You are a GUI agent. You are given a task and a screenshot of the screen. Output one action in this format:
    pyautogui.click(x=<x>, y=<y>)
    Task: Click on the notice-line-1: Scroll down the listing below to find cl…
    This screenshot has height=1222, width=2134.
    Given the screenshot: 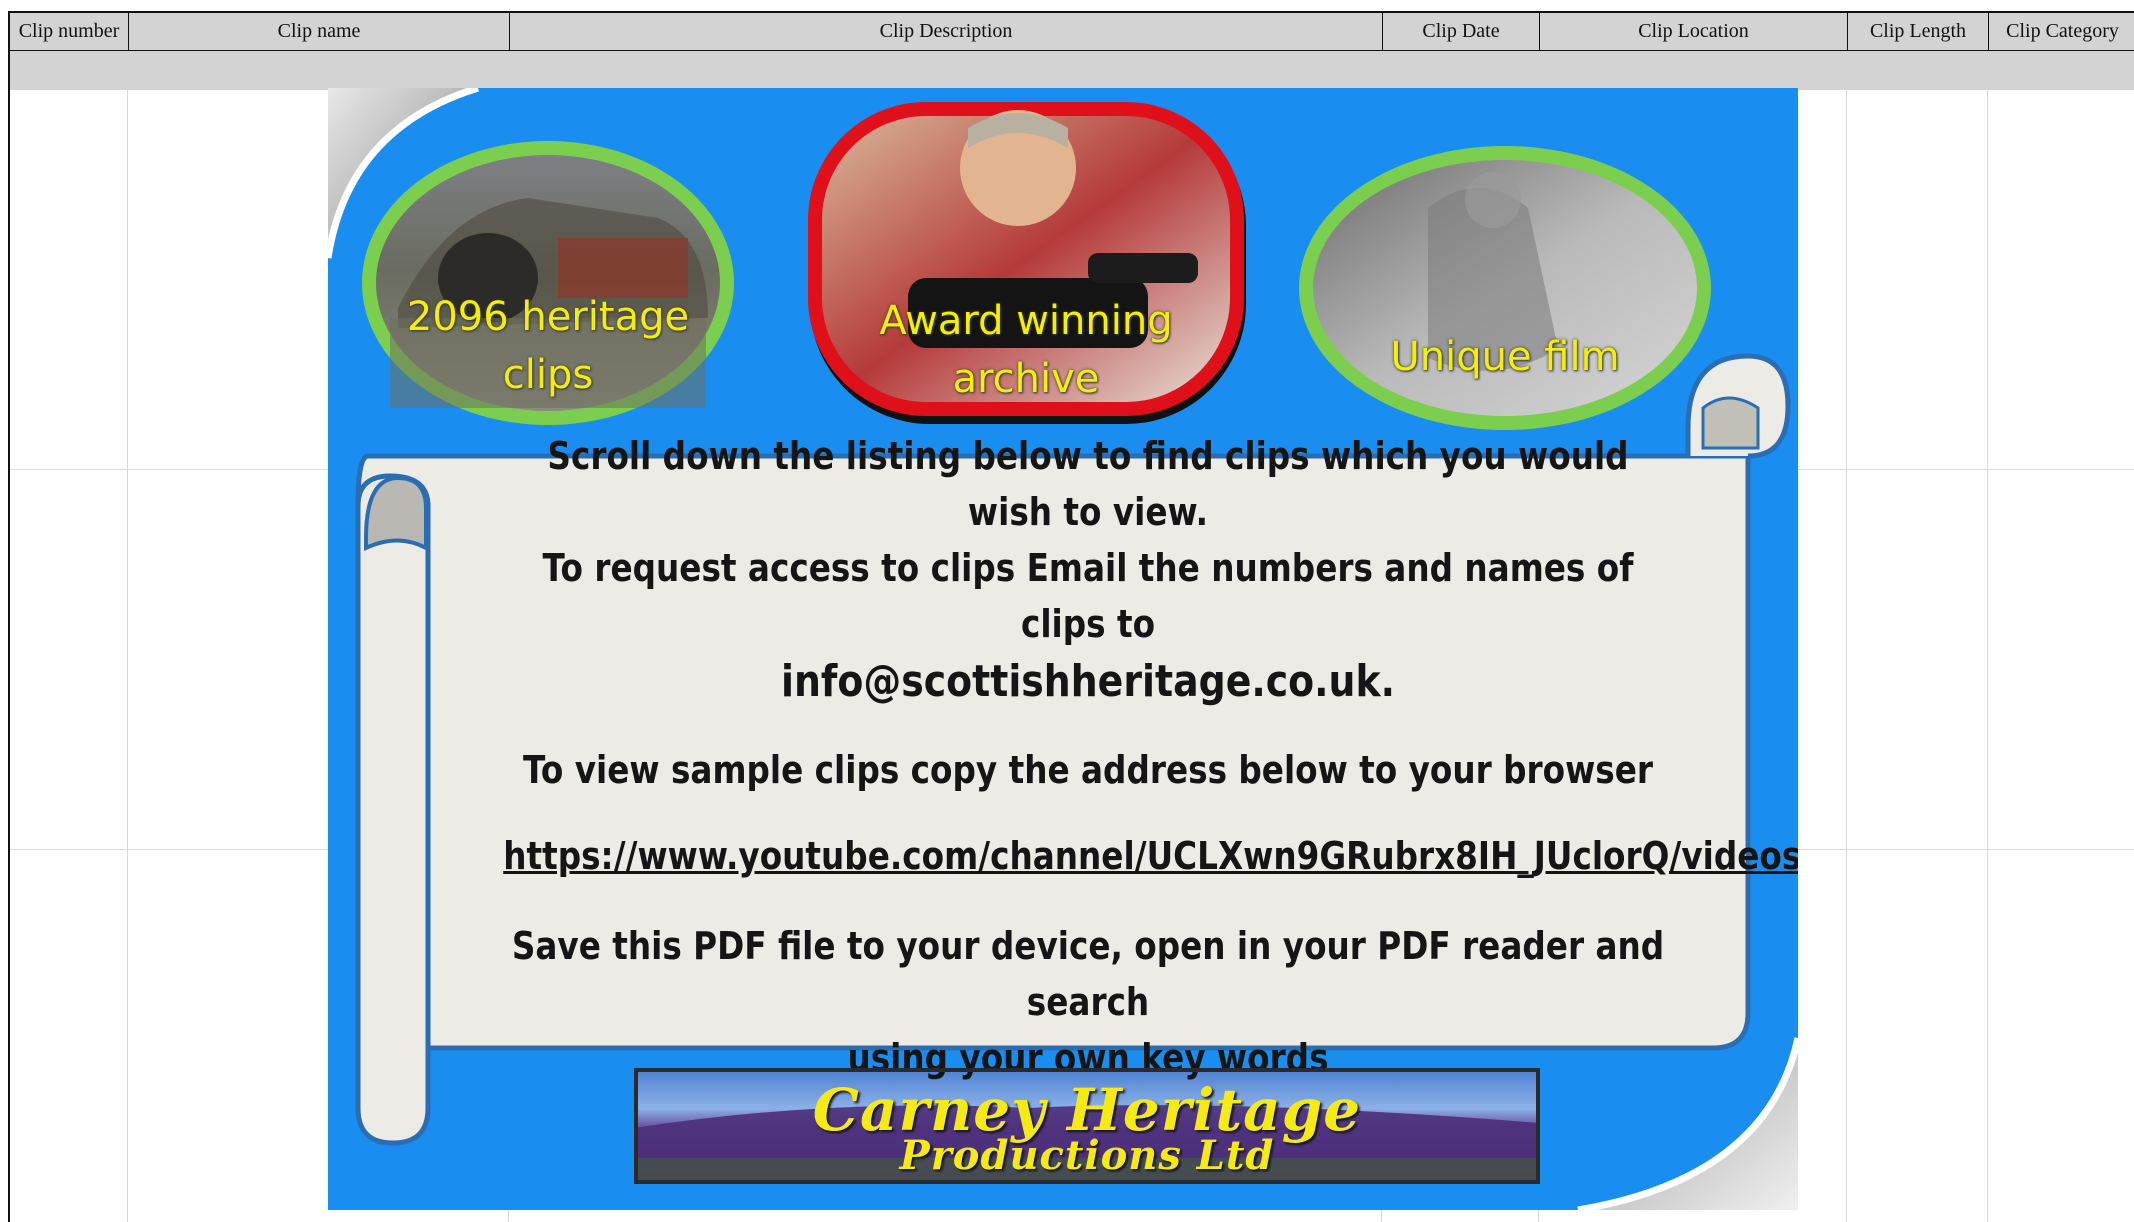 What is the action you would take?
    pyautogui.click(x=1088, y=484)
    